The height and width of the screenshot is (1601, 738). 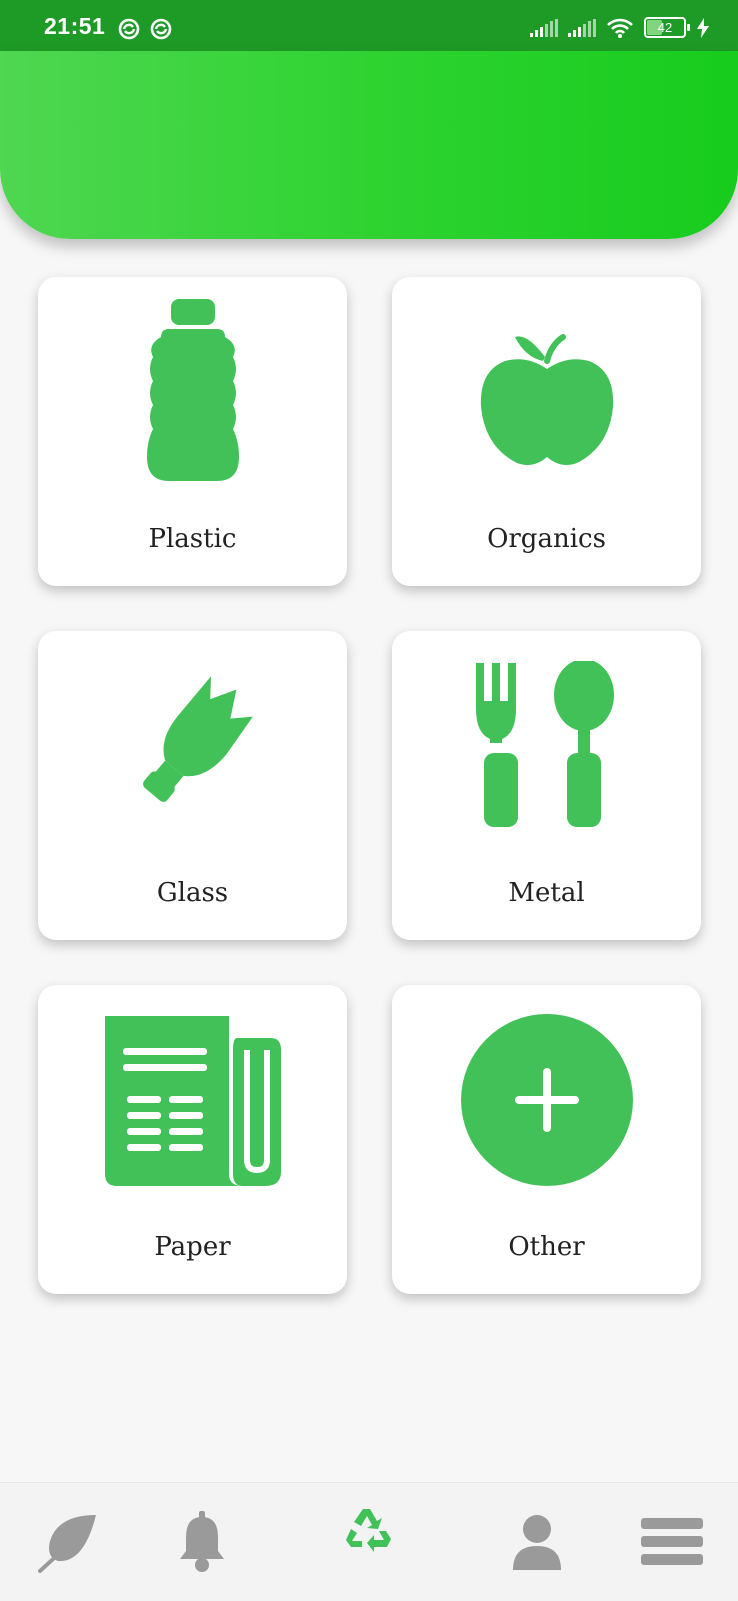 I want to click on category-card-organics: Organics, so click(x=546, y=431).